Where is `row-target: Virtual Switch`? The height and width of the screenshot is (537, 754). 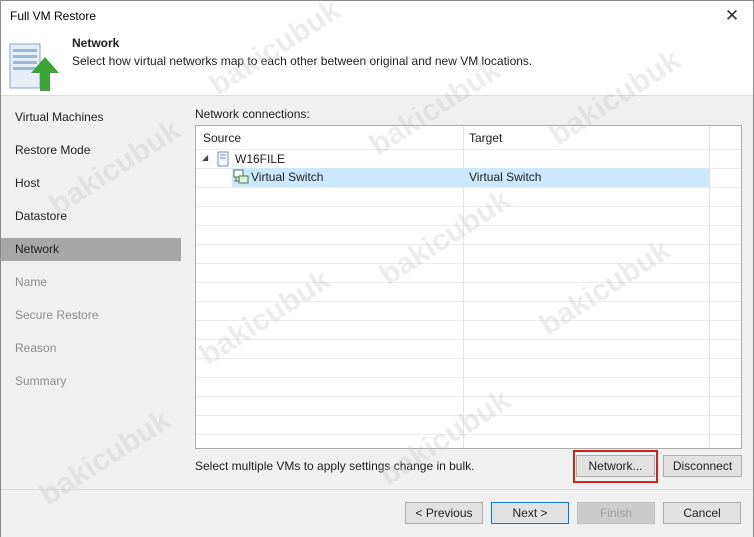 row-target: Virtual Switch is located at coordinates (505, 177).